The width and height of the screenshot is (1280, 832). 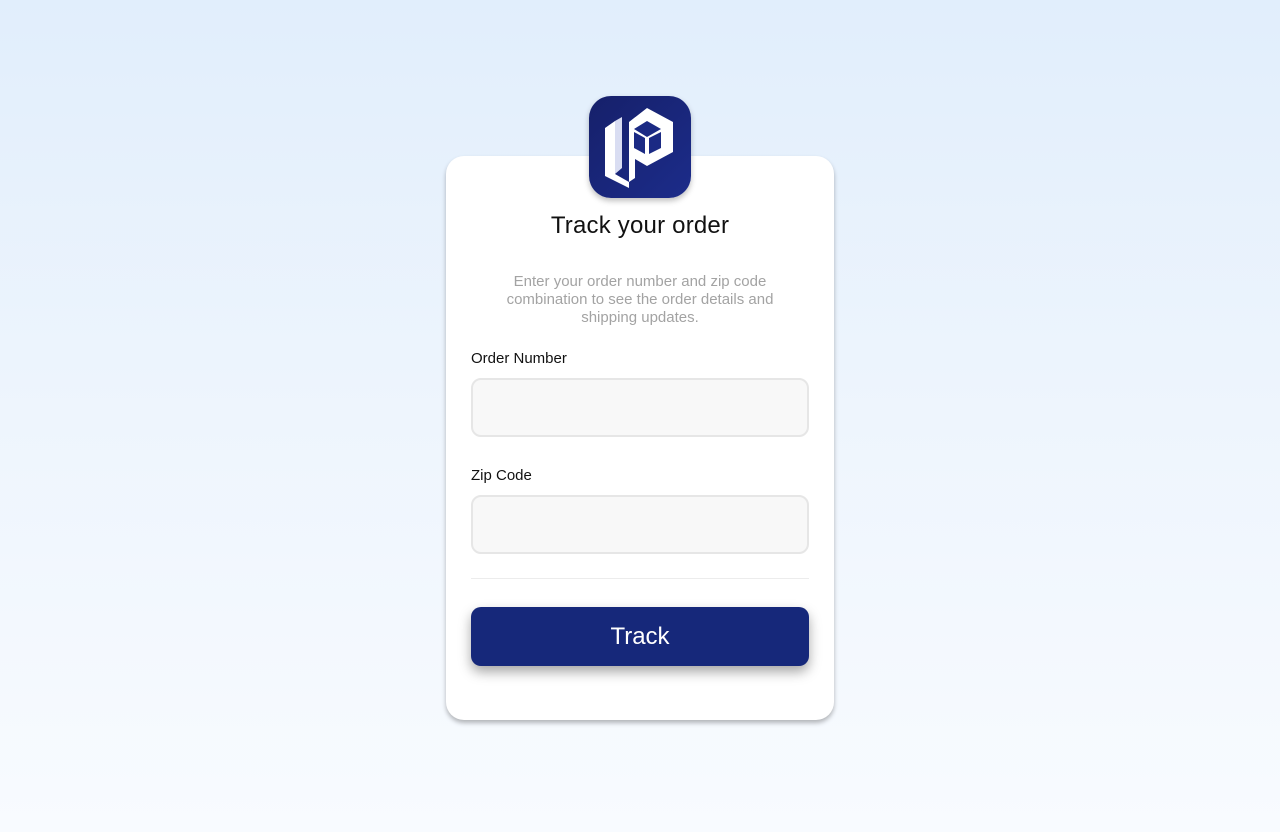 What do you see at coordinates (640, 578) in the screenshot?
I see `form-divider` at bounding box center [640, 578].